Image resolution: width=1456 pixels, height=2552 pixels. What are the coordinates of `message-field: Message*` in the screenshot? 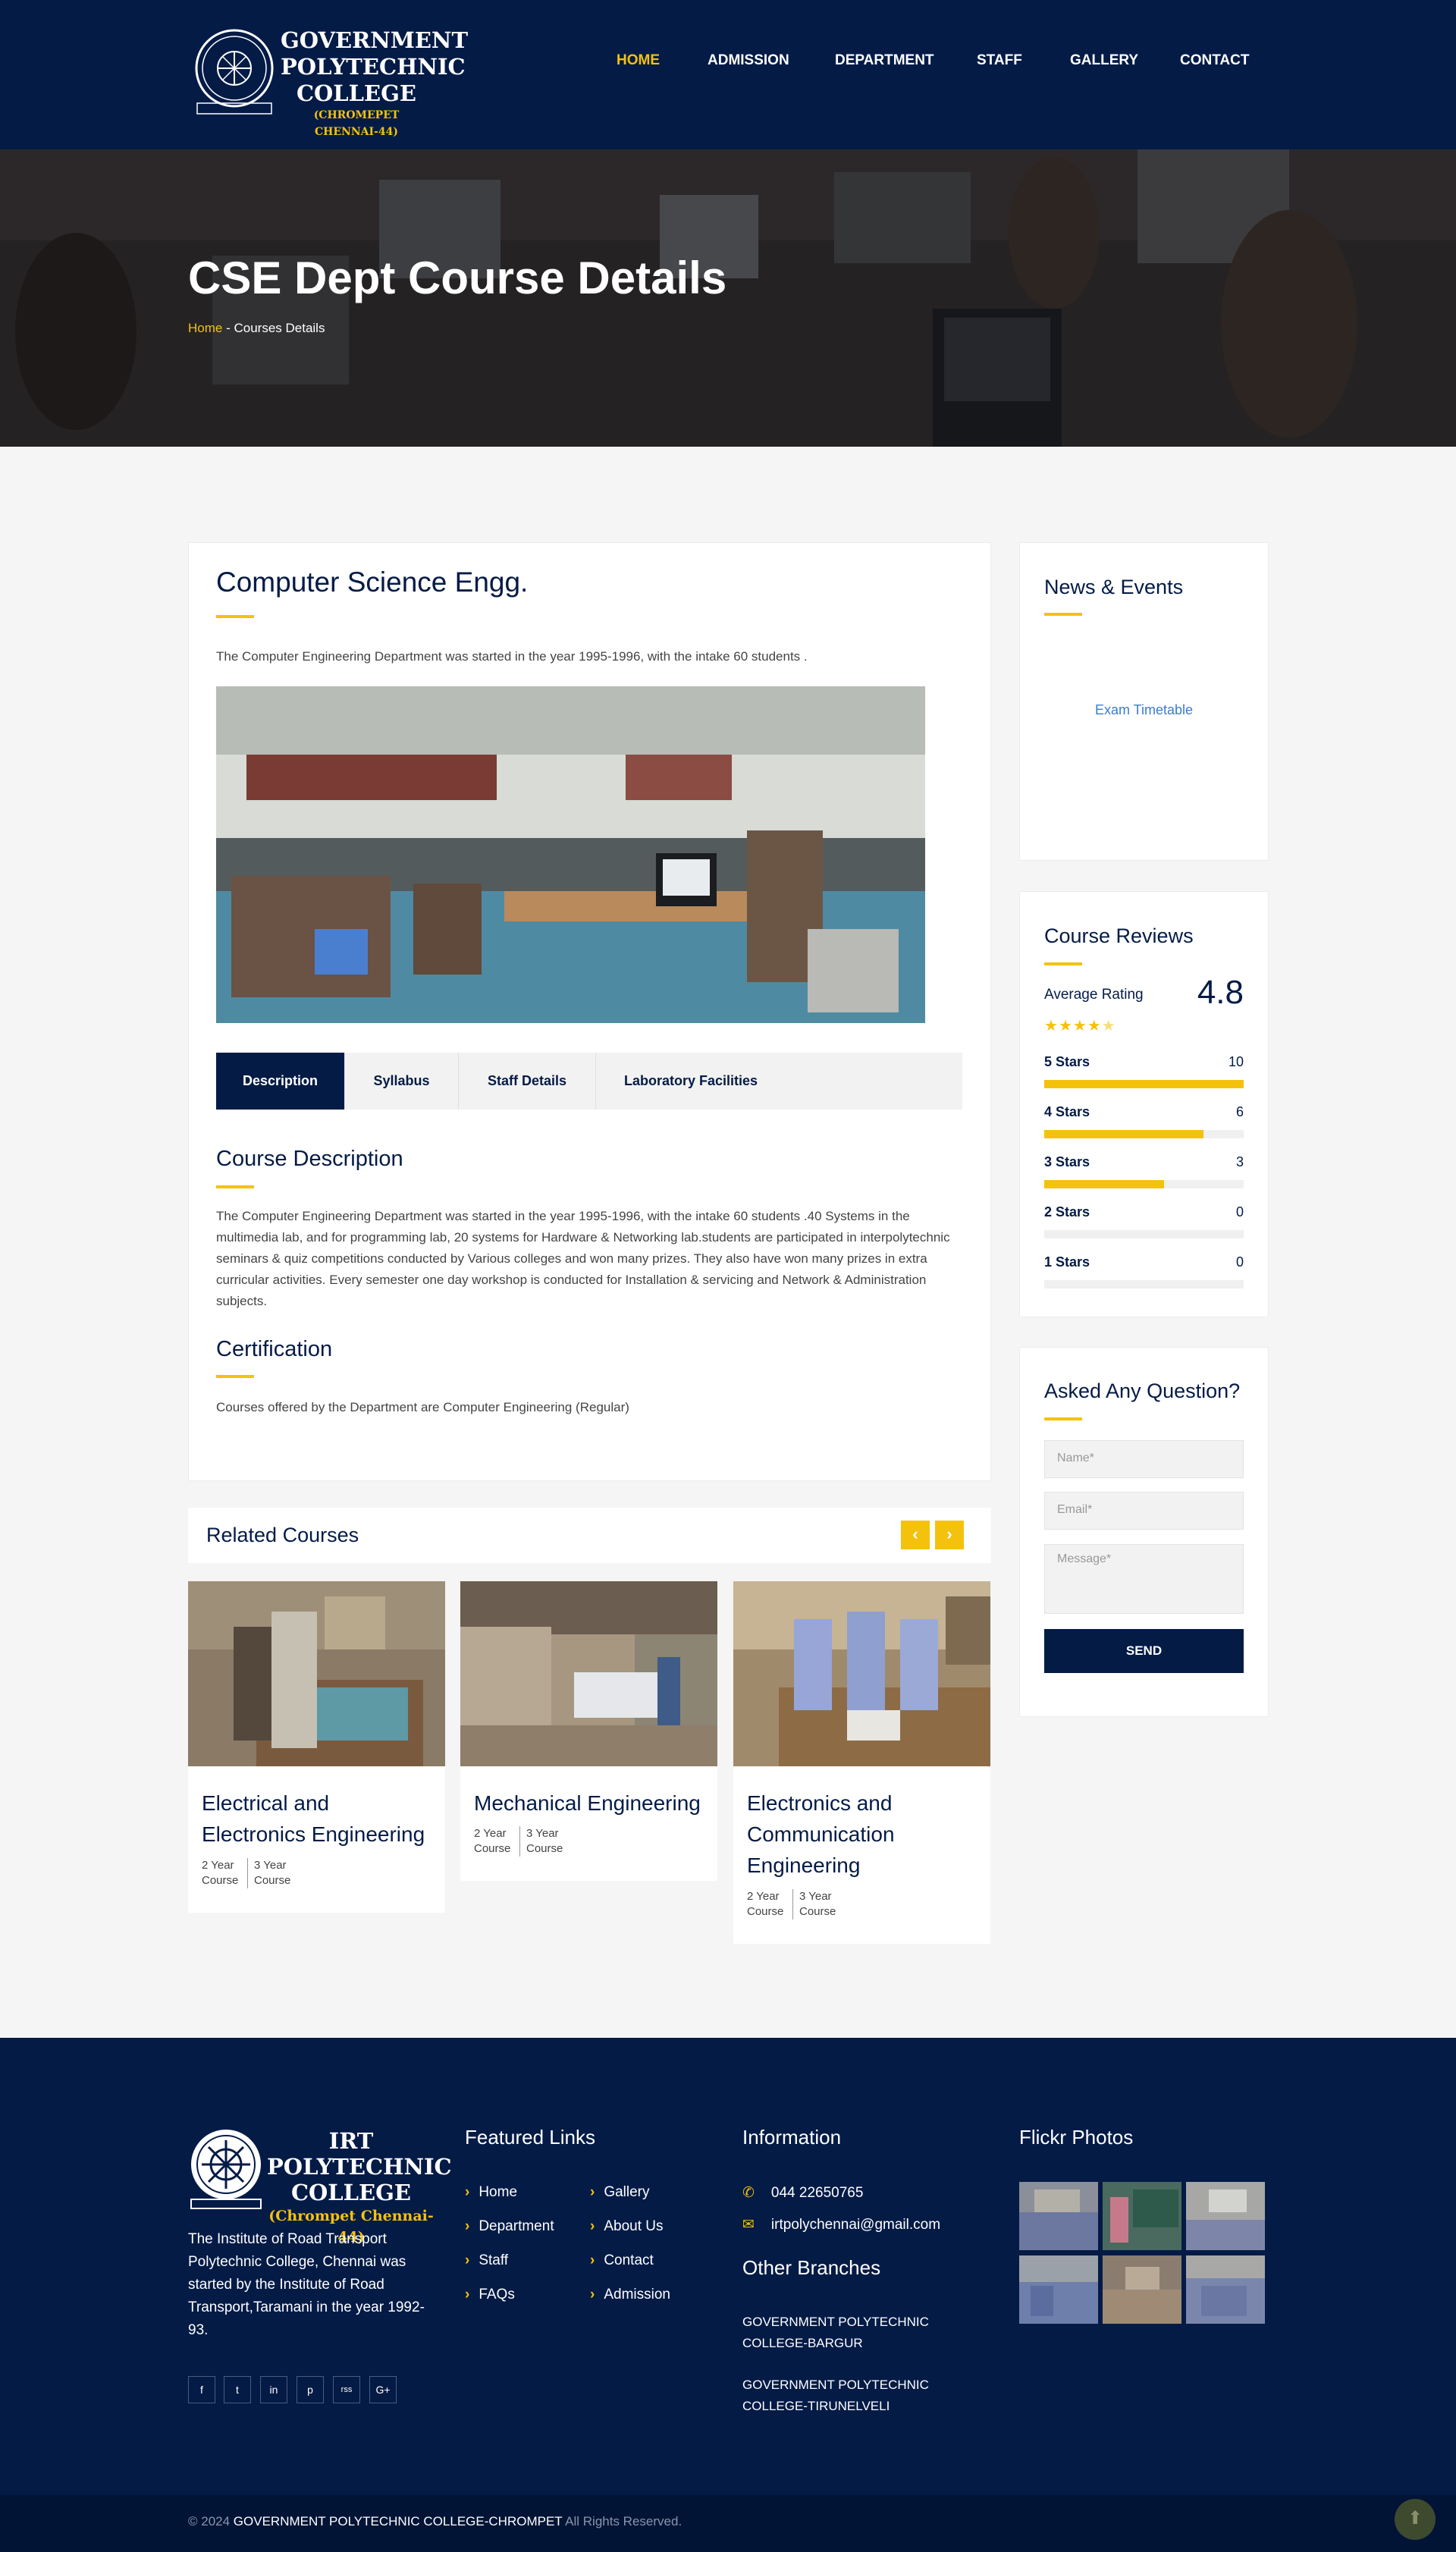 It's located at (1144, 1579).